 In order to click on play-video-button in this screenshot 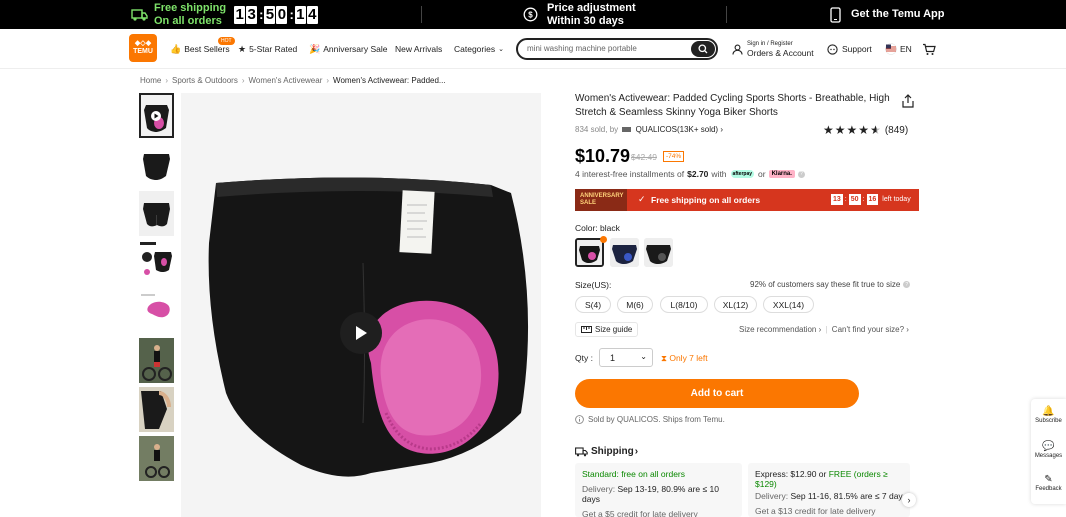, I will do `click(361, 333)`.